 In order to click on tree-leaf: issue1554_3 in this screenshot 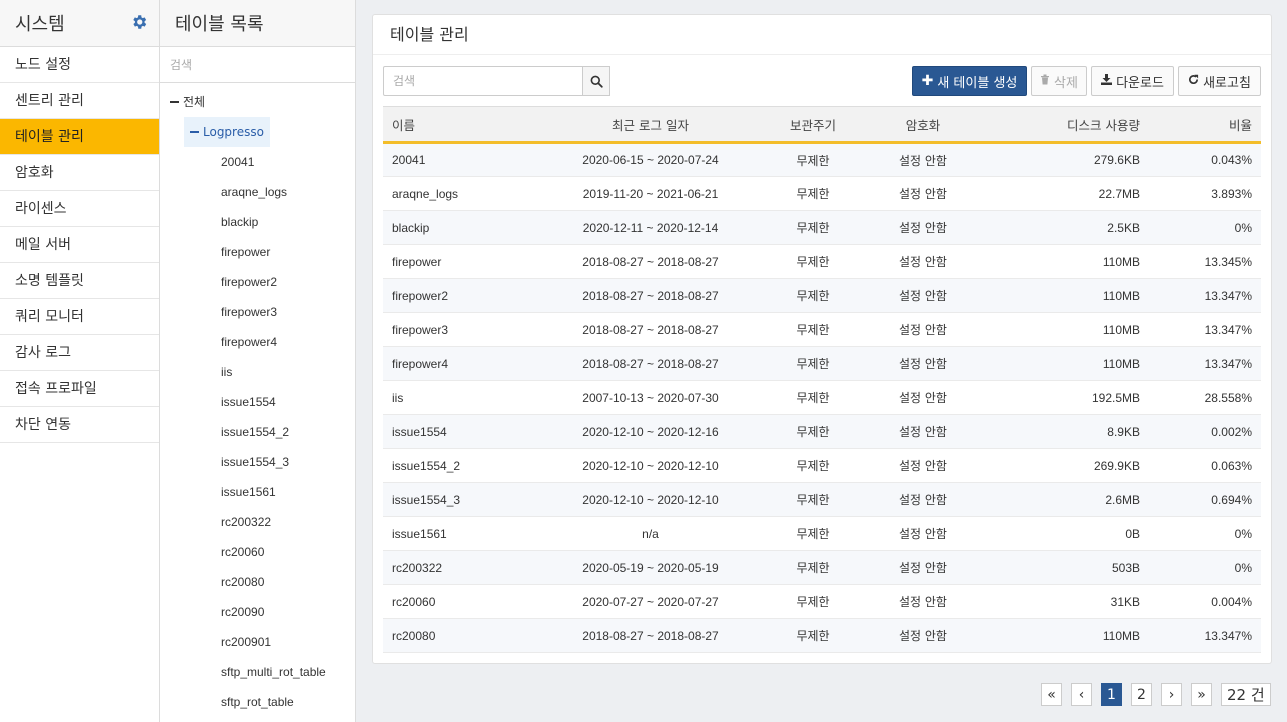, I will do `click(257, 462)`.